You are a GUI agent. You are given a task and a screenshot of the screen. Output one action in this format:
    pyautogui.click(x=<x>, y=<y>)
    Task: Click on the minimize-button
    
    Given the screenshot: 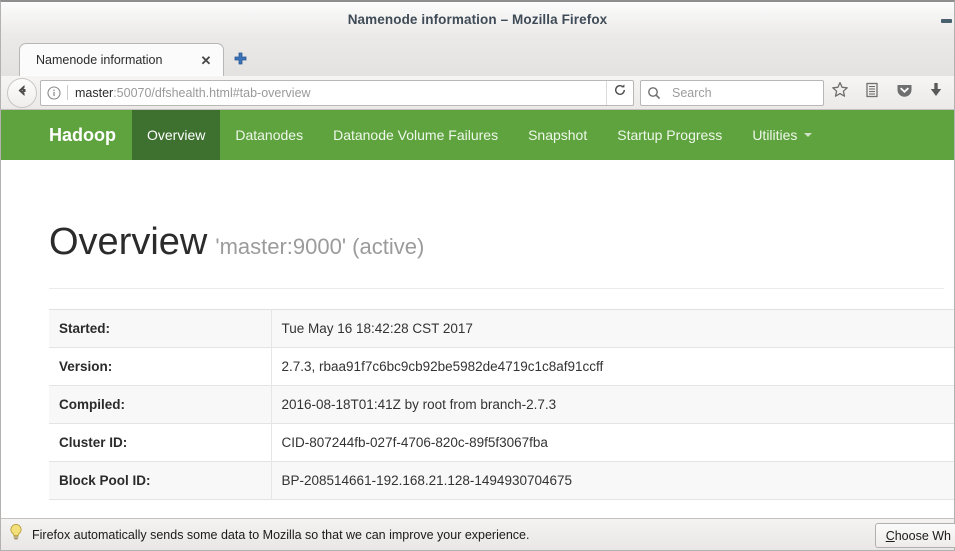 What is the action you would take?
    pyautogui.click(x=946, y=21)
    